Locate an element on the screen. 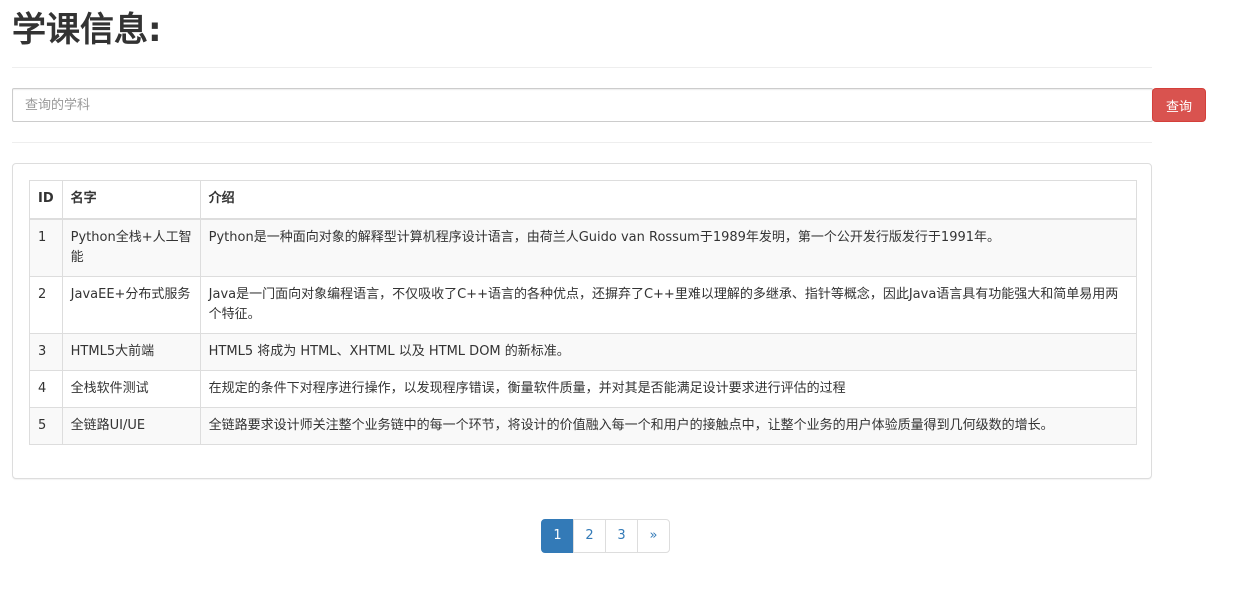  header-intro: 介绍 is located at coordinates (668, 200).